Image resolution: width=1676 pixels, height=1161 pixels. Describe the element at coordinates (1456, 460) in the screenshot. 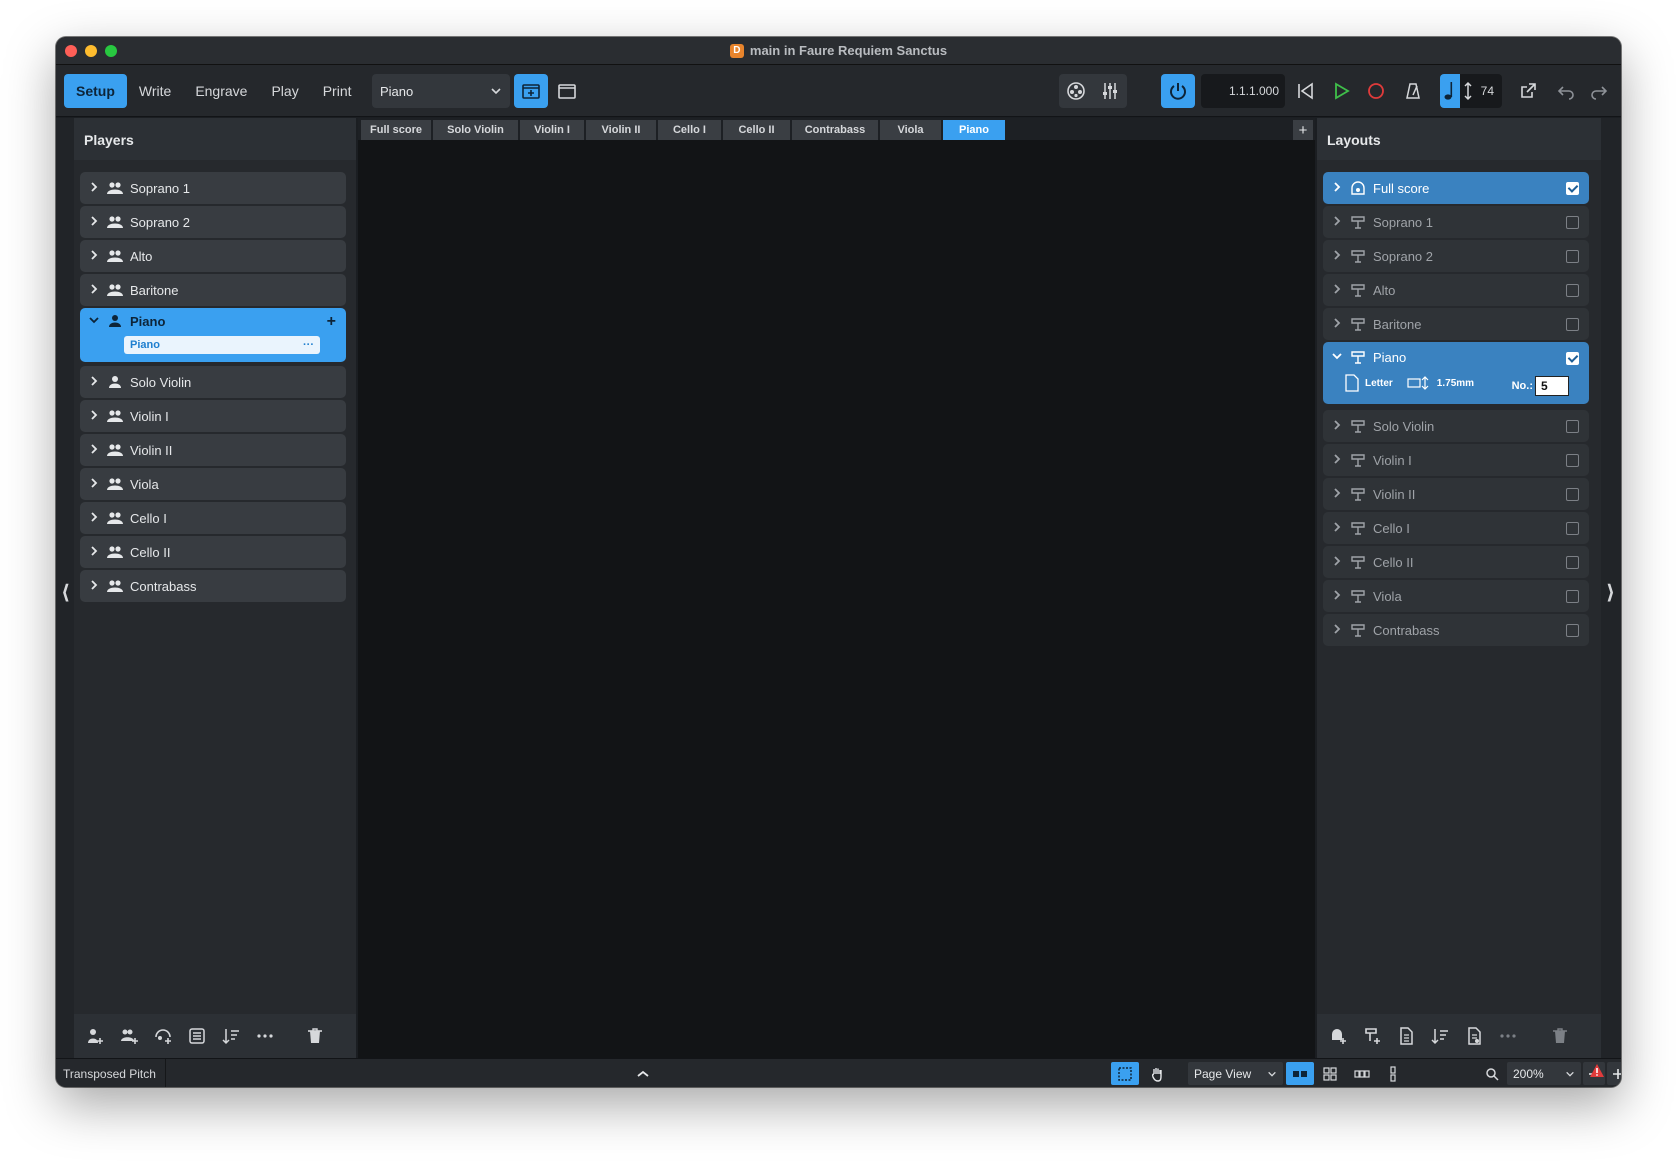

I see `layout-violin-i: Violin I` at that location.